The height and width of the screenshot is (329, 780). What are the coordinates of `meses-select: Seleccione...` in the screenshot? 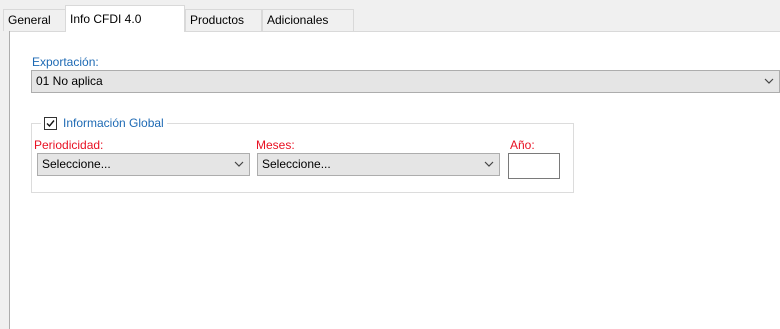 It's located at (378, 164).